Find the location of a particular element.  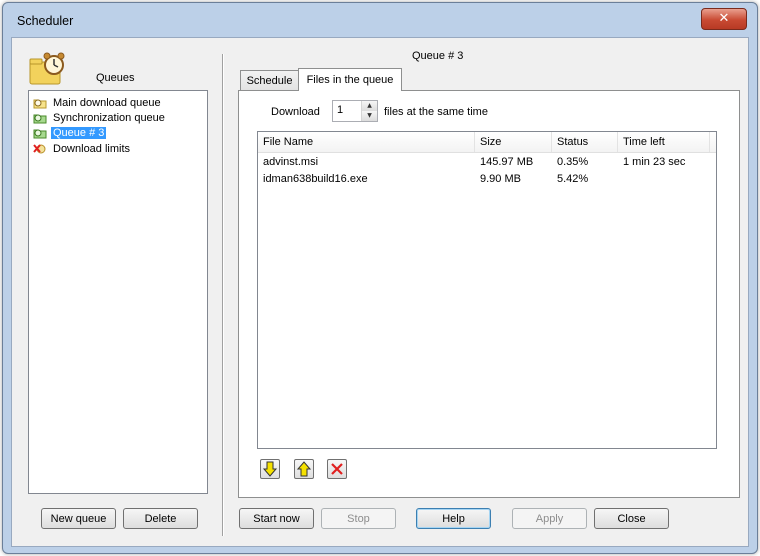

panel-divider is located at coordinates (222, 295).